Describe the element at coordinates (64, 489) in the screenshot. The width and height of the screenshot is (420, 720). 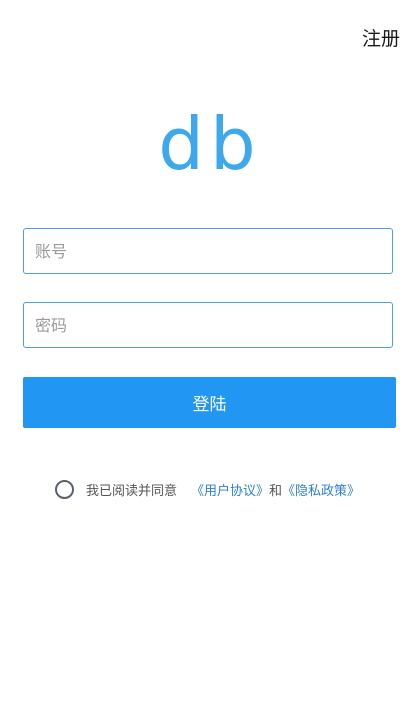
I see `agree-radio` at that location.